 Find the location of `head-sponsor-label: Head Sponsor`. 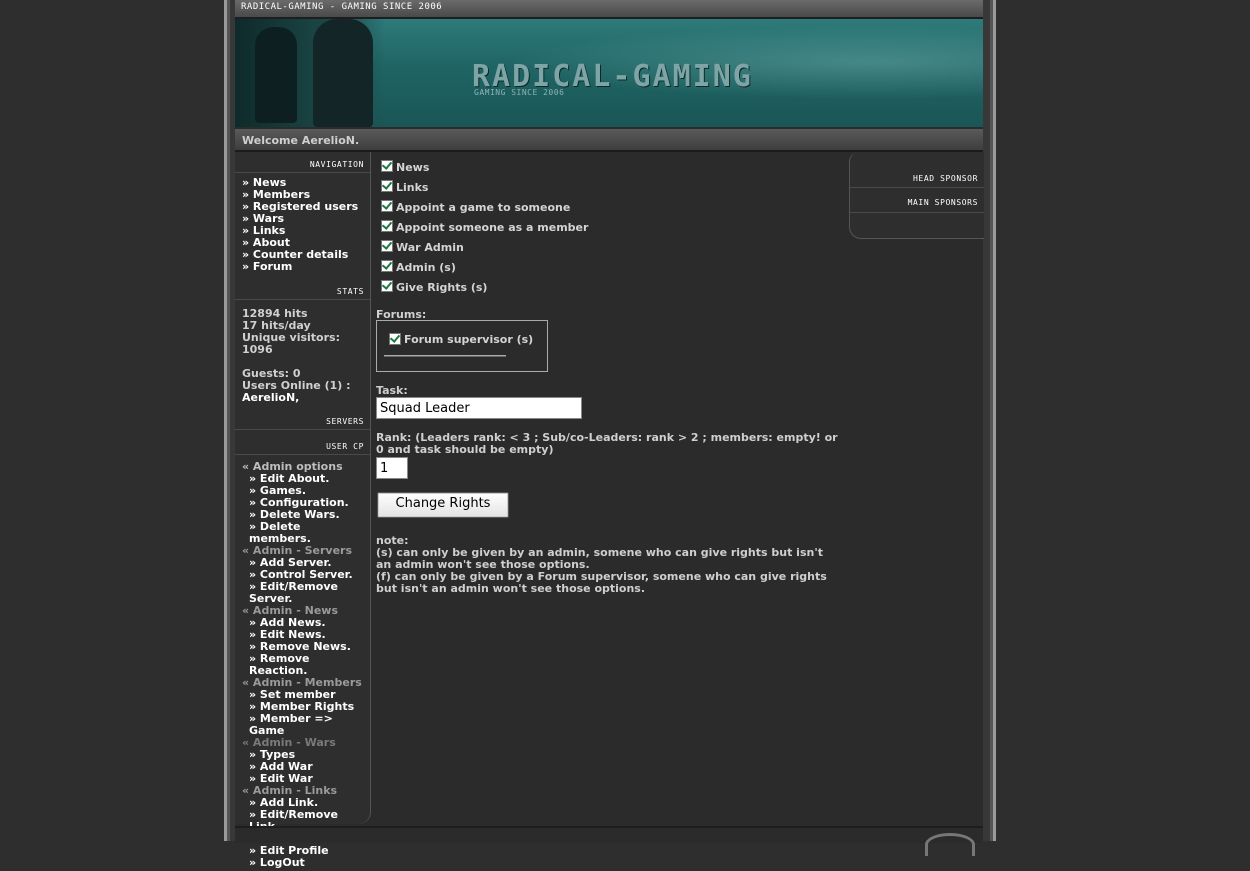

head-sponsor-label: Head Sponsor is located at coordinates (945, 178).